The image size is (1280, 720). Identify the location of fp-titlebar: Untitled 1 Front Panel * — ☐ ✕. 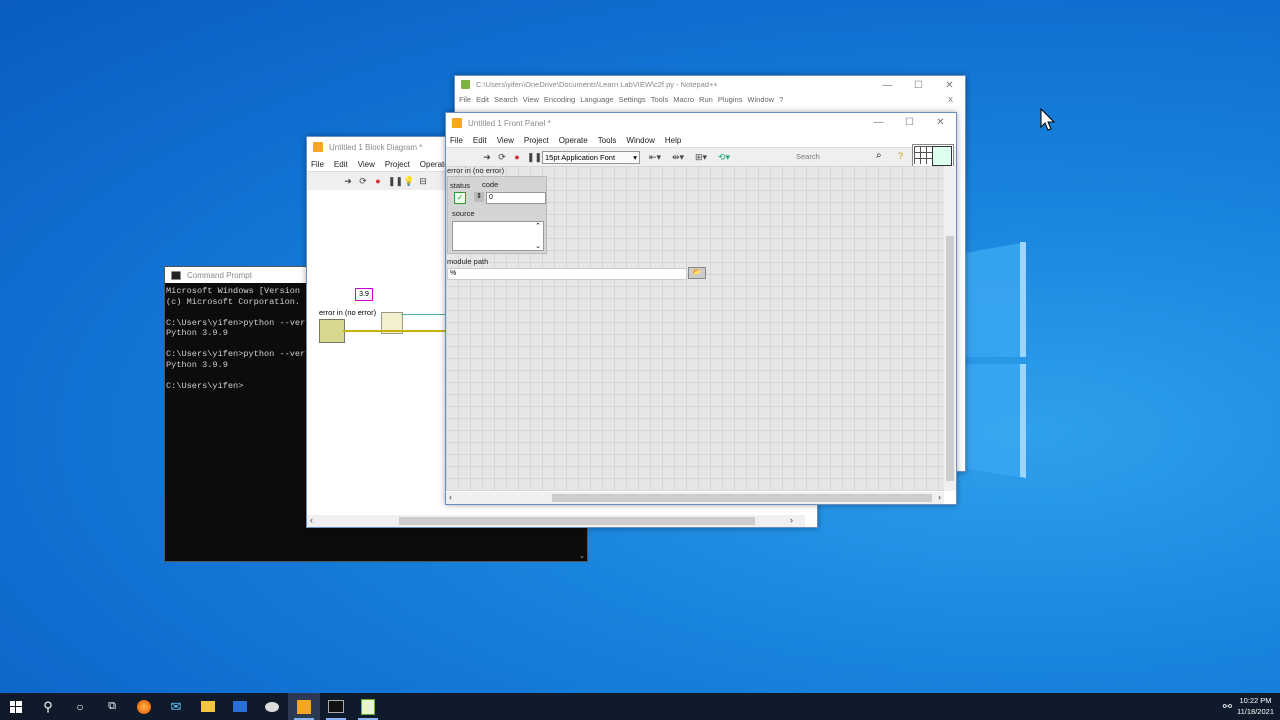
(701, 123).